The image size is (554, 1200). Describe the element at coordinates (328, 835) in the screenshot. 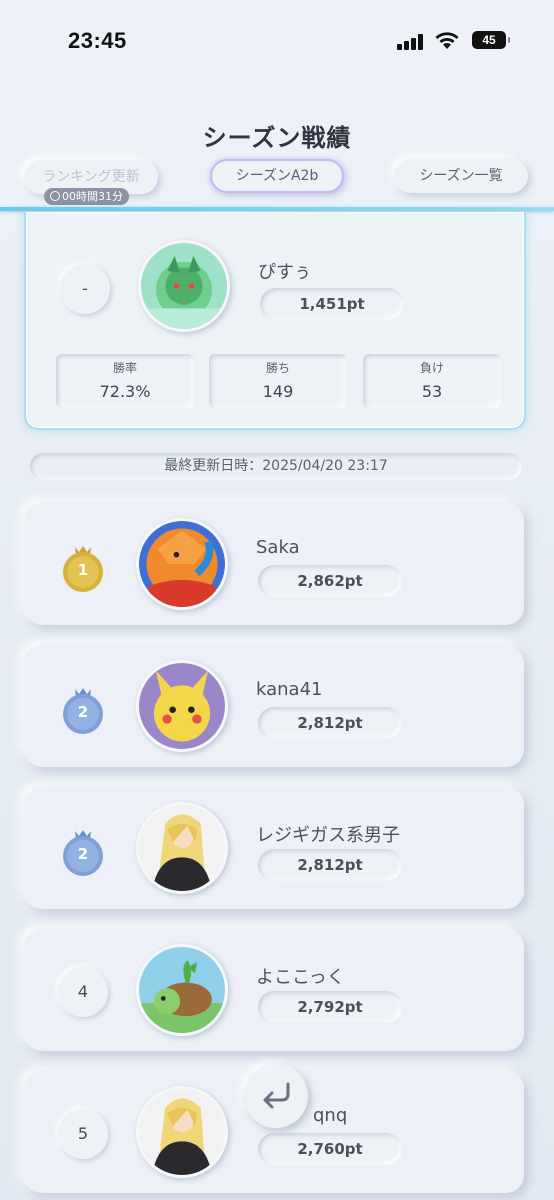

I see `player-name: レジギガス系男子` at that location.